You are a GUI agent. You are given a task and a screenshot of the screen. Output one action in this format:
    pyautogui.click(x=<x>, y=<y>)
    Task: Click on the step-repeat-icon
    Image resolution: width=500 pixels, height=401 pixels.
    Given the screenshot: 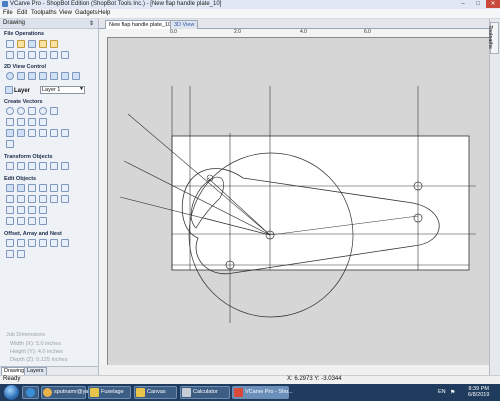 What is the action you would take?
    pyautogui.click(x=10, y=254)
    